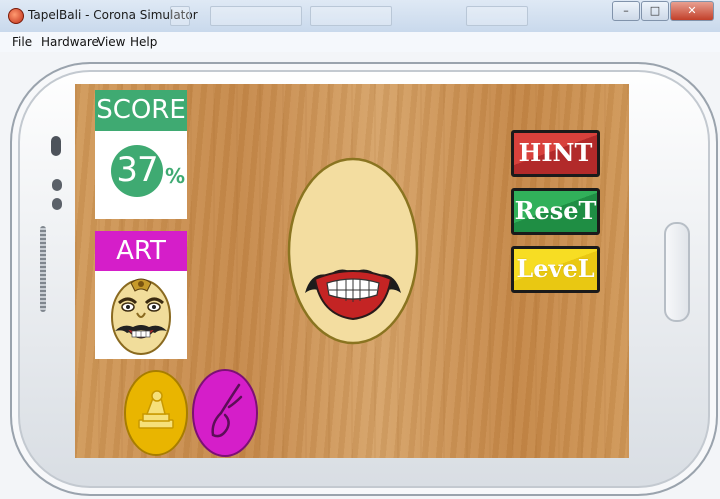 The image size is (720, 499). I want to click on menu-view: View, so click(111, 42).